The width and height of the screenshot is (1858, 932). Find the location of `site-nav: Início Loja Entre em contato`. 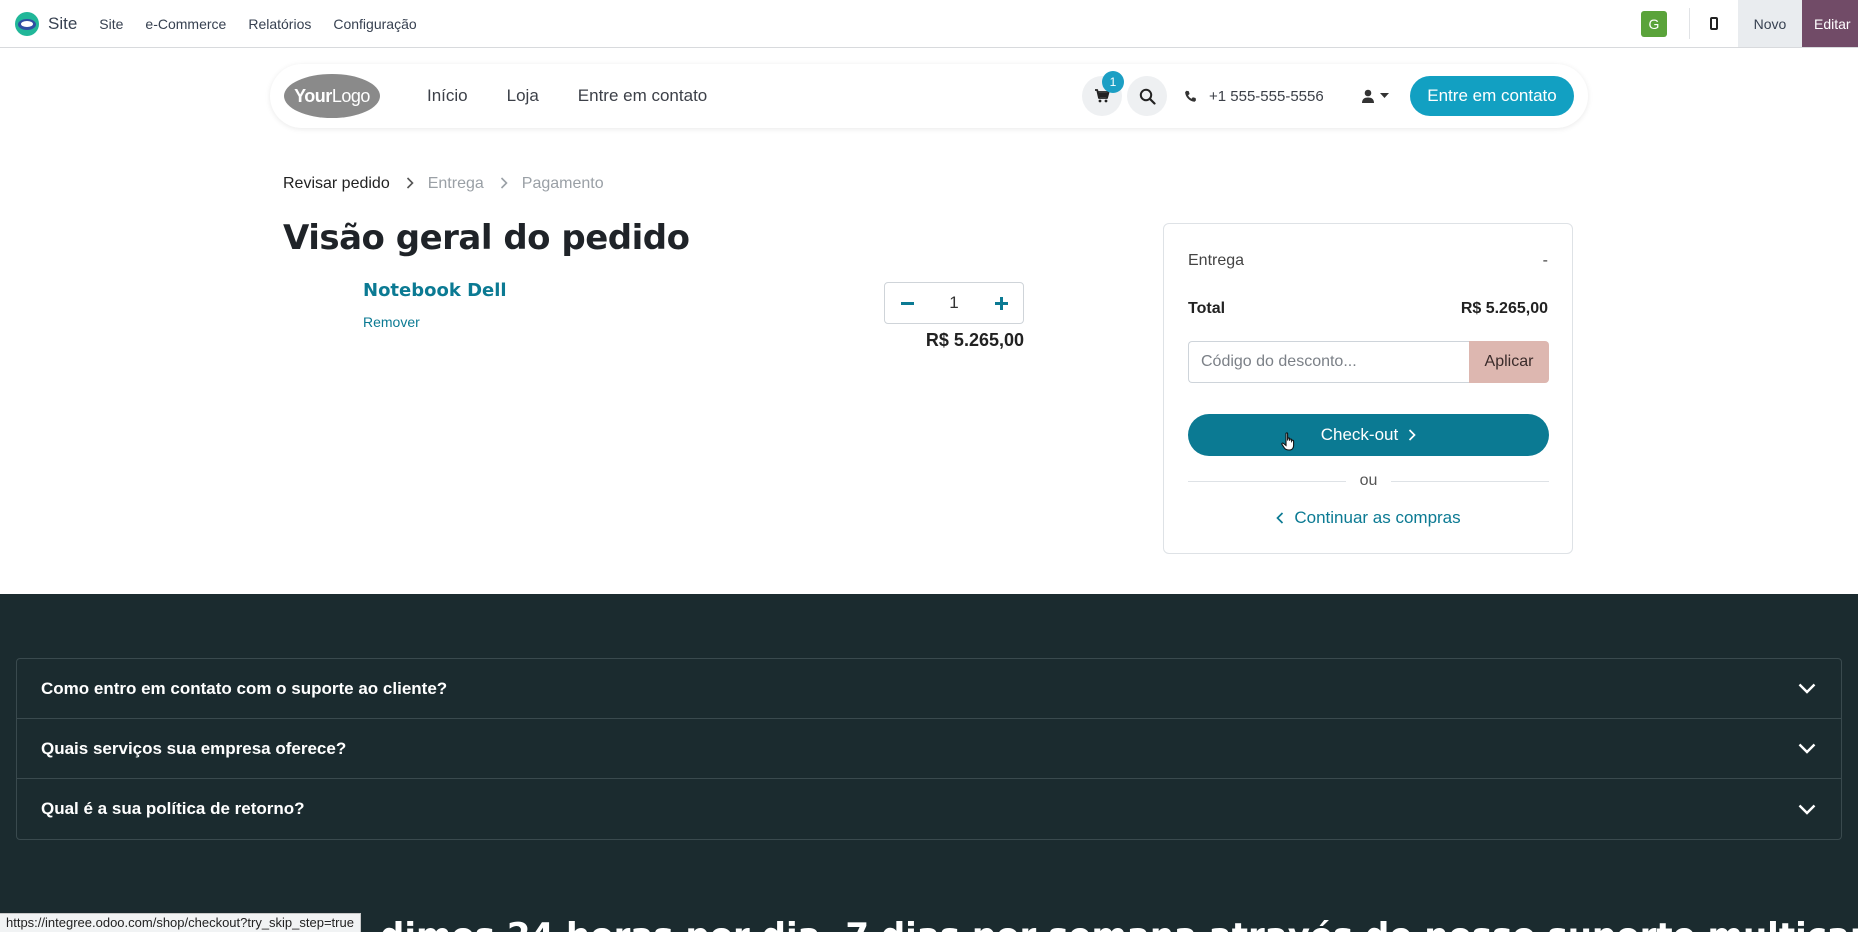

site-nav: Início Loja Entre em contato is located at coordinates (586, 96).